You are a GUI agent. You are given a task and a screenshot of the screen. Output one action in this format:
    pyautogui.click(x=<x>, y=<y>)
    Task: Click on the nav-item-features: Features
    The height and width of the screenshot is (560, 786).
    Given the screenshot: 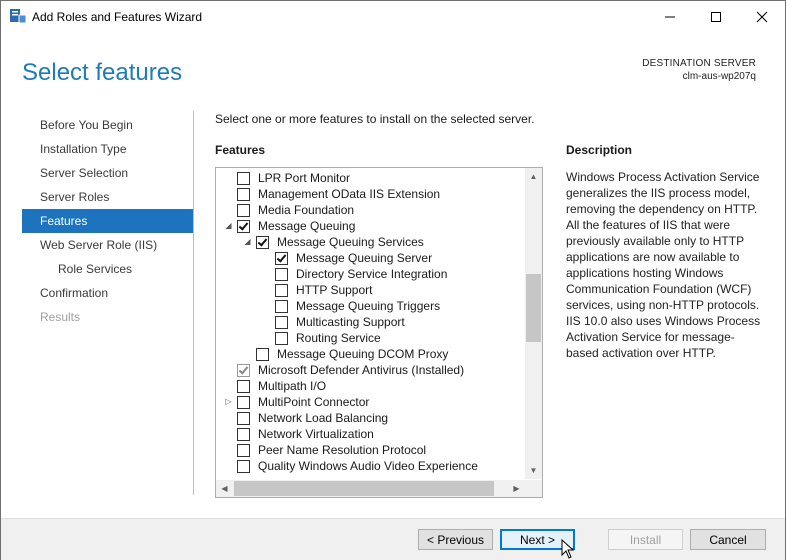 What is the action you would take?
    pyautogui.click(x=107, y=221)
    